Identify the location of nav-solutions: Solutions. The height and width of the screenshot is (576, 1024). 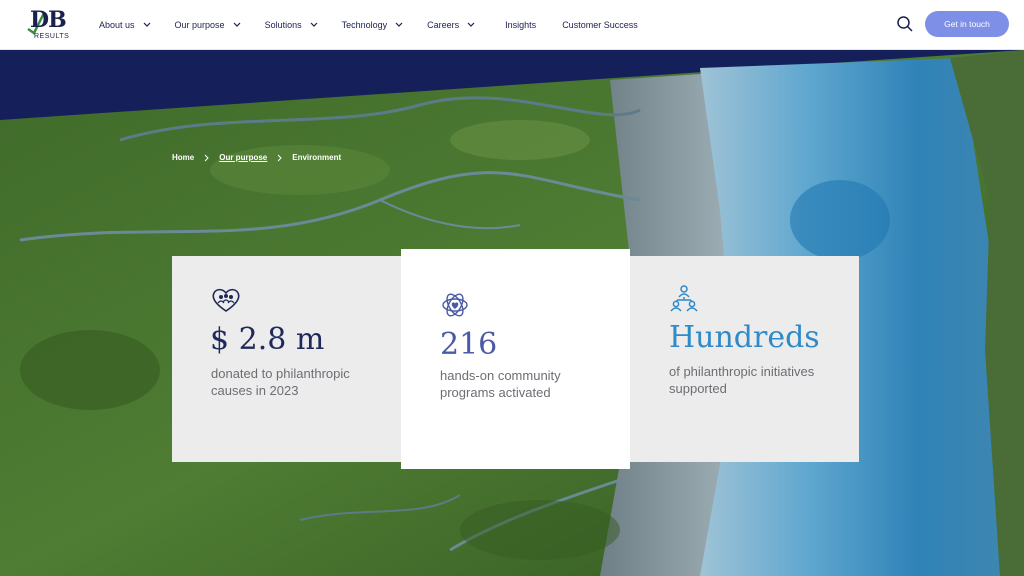
(291, 25).